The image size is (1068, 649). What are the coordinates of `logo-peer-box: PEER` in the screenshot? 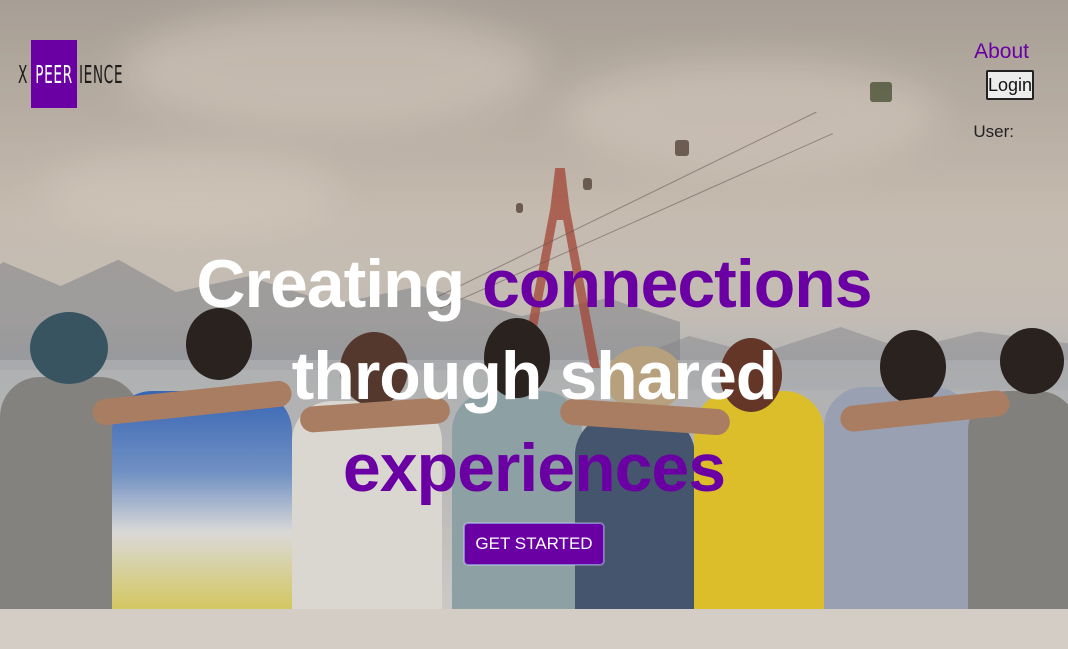 It's located at (54, 74).